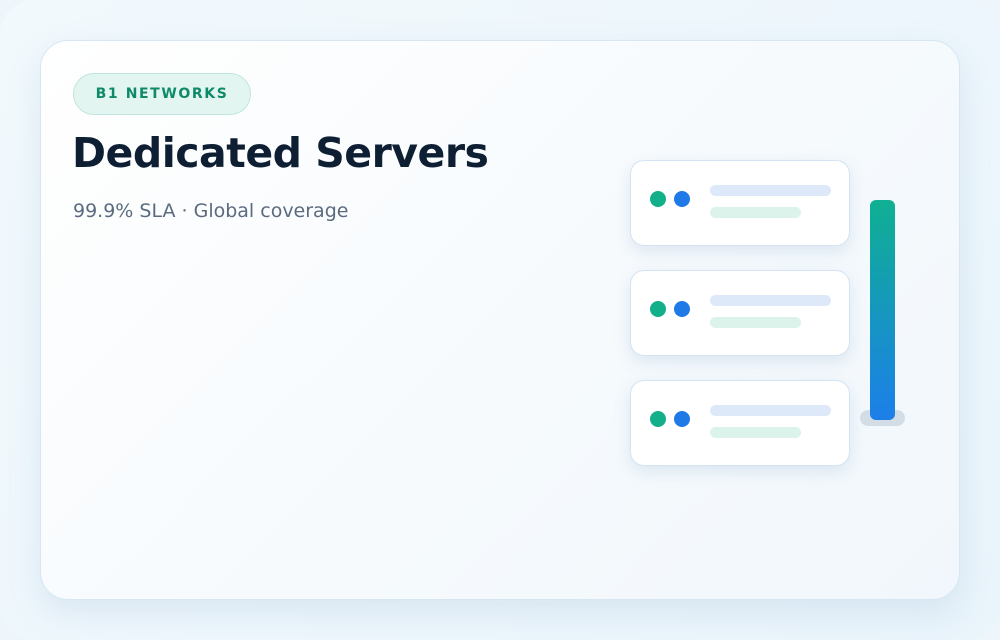  I want to click on brand-badge-label: B1 NETWORKS, so click(162, 94).